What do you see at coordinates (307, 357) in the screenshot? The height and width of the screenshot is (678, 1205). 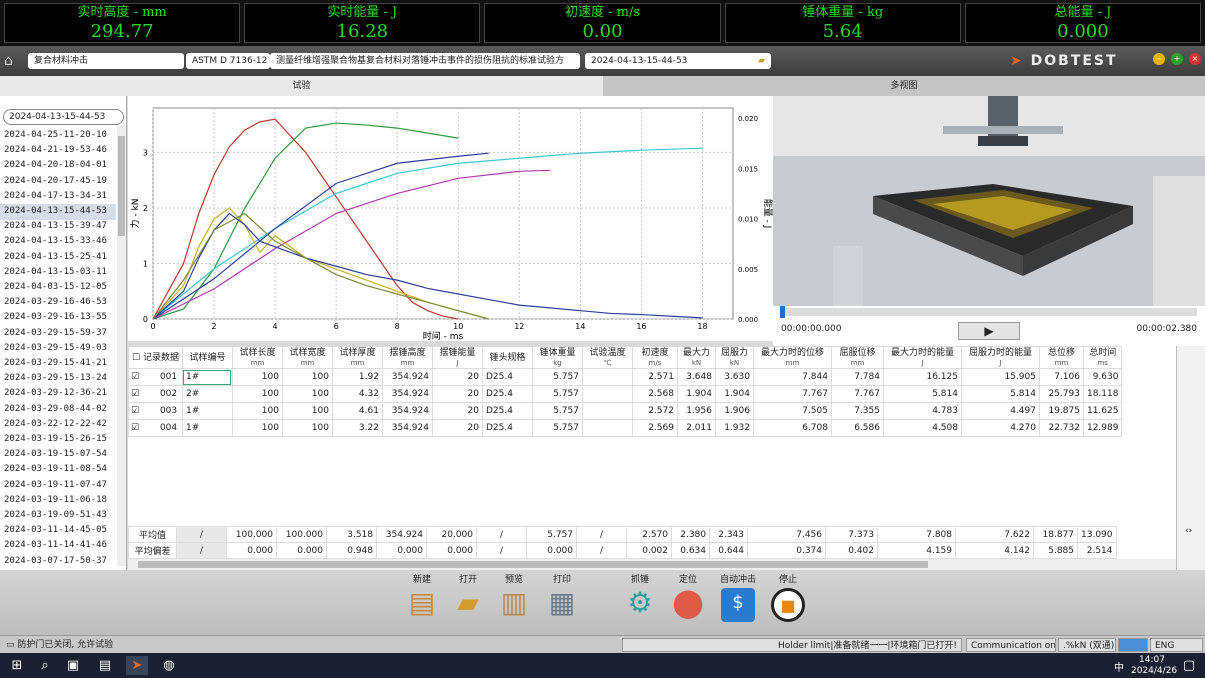 I see `column-header: 试样宽度 mm` at bounding box center [307, 357].